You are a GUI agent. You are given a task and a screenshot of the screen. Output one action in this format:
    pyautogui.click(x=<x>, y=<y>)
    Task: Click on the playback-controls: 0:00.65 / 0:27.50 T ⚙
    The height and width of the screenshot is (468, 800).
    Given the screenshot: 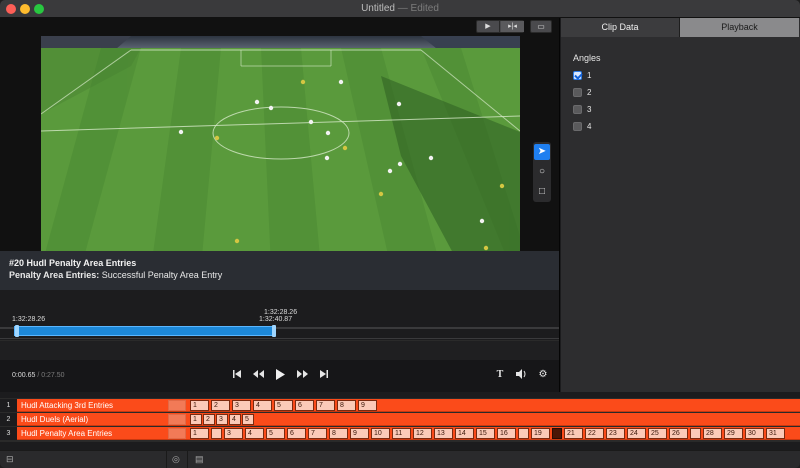 What is the action you would take?
    pyautogui.click(x=279, y=376)
    